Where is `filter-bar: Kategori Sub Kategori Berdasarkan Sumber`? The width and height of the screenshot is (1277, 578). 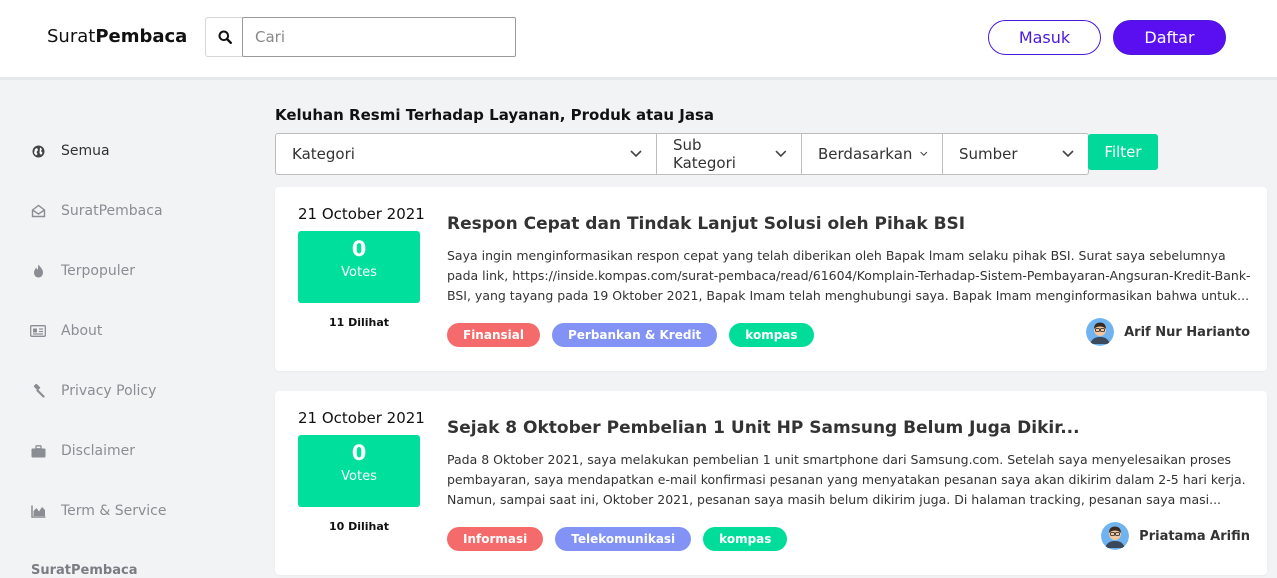
filter-bar: Kategori Sub Kategori Berdasarkan Sumber is located at coordinates (682, 154).